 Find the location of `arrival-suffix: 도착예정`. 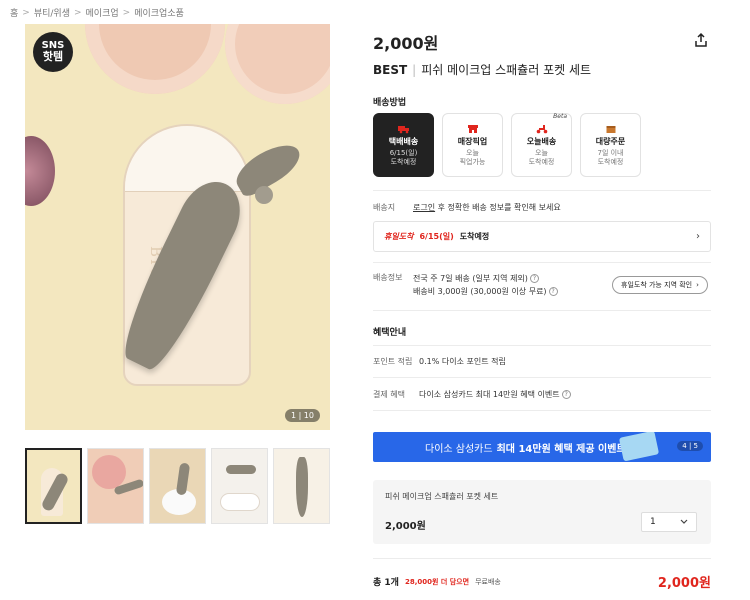

arrival-suffix: 도착예정 is located at coordinates (474, 236).